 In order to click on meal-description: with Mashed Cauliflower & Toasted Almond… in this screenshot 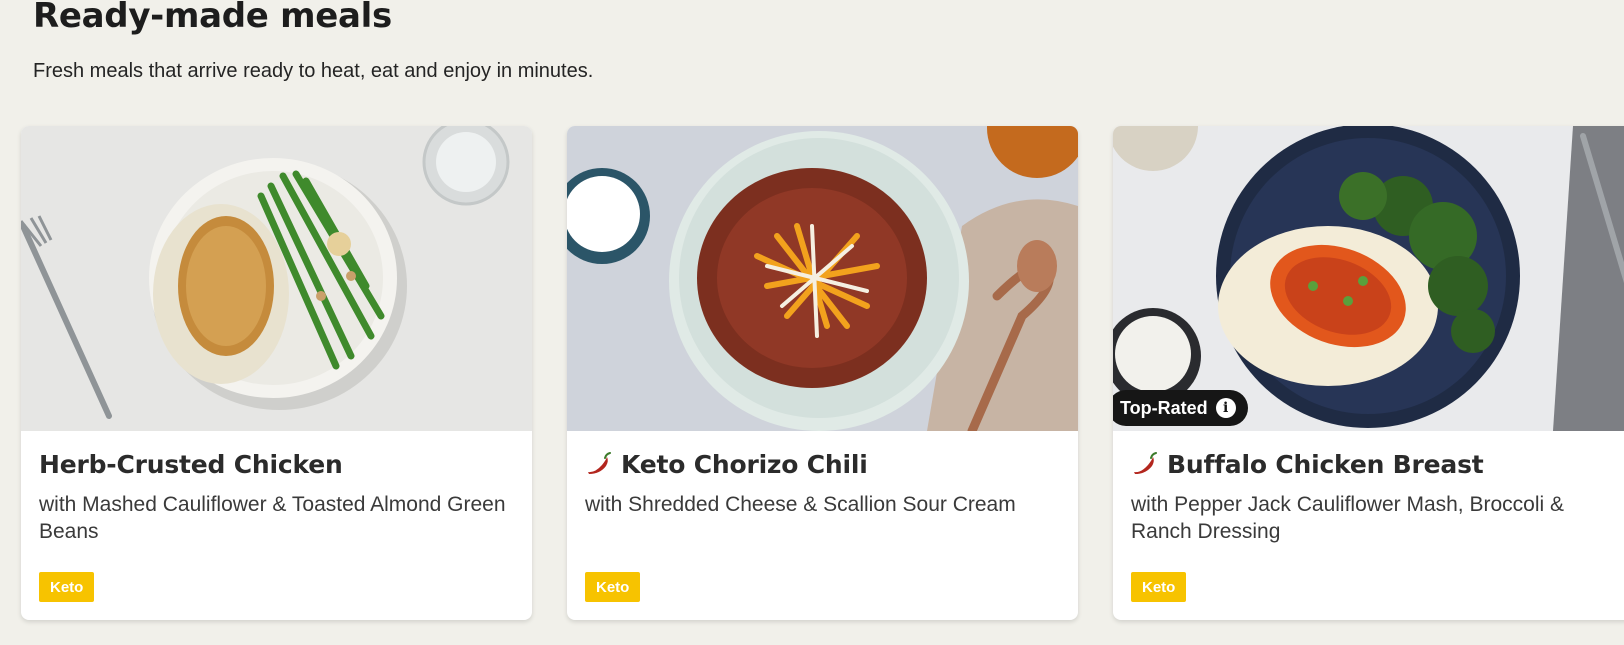, I will do `click(272, 518)`.